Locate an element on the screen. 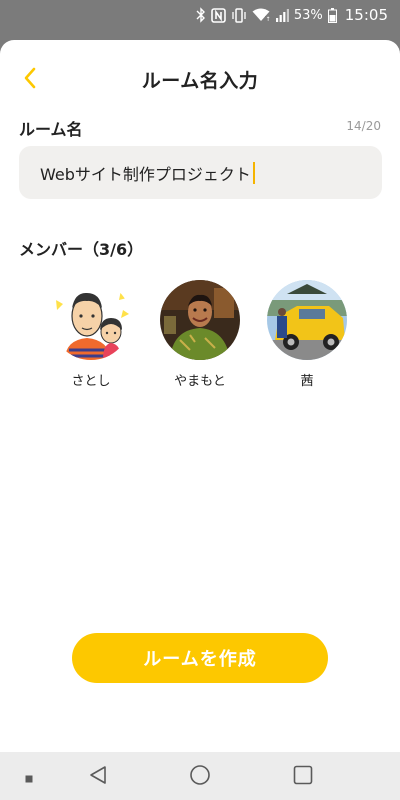 Image resolution: width=400 pixels, height=800 pixels. bluetooth-icon is located at coordinates (201, 15).